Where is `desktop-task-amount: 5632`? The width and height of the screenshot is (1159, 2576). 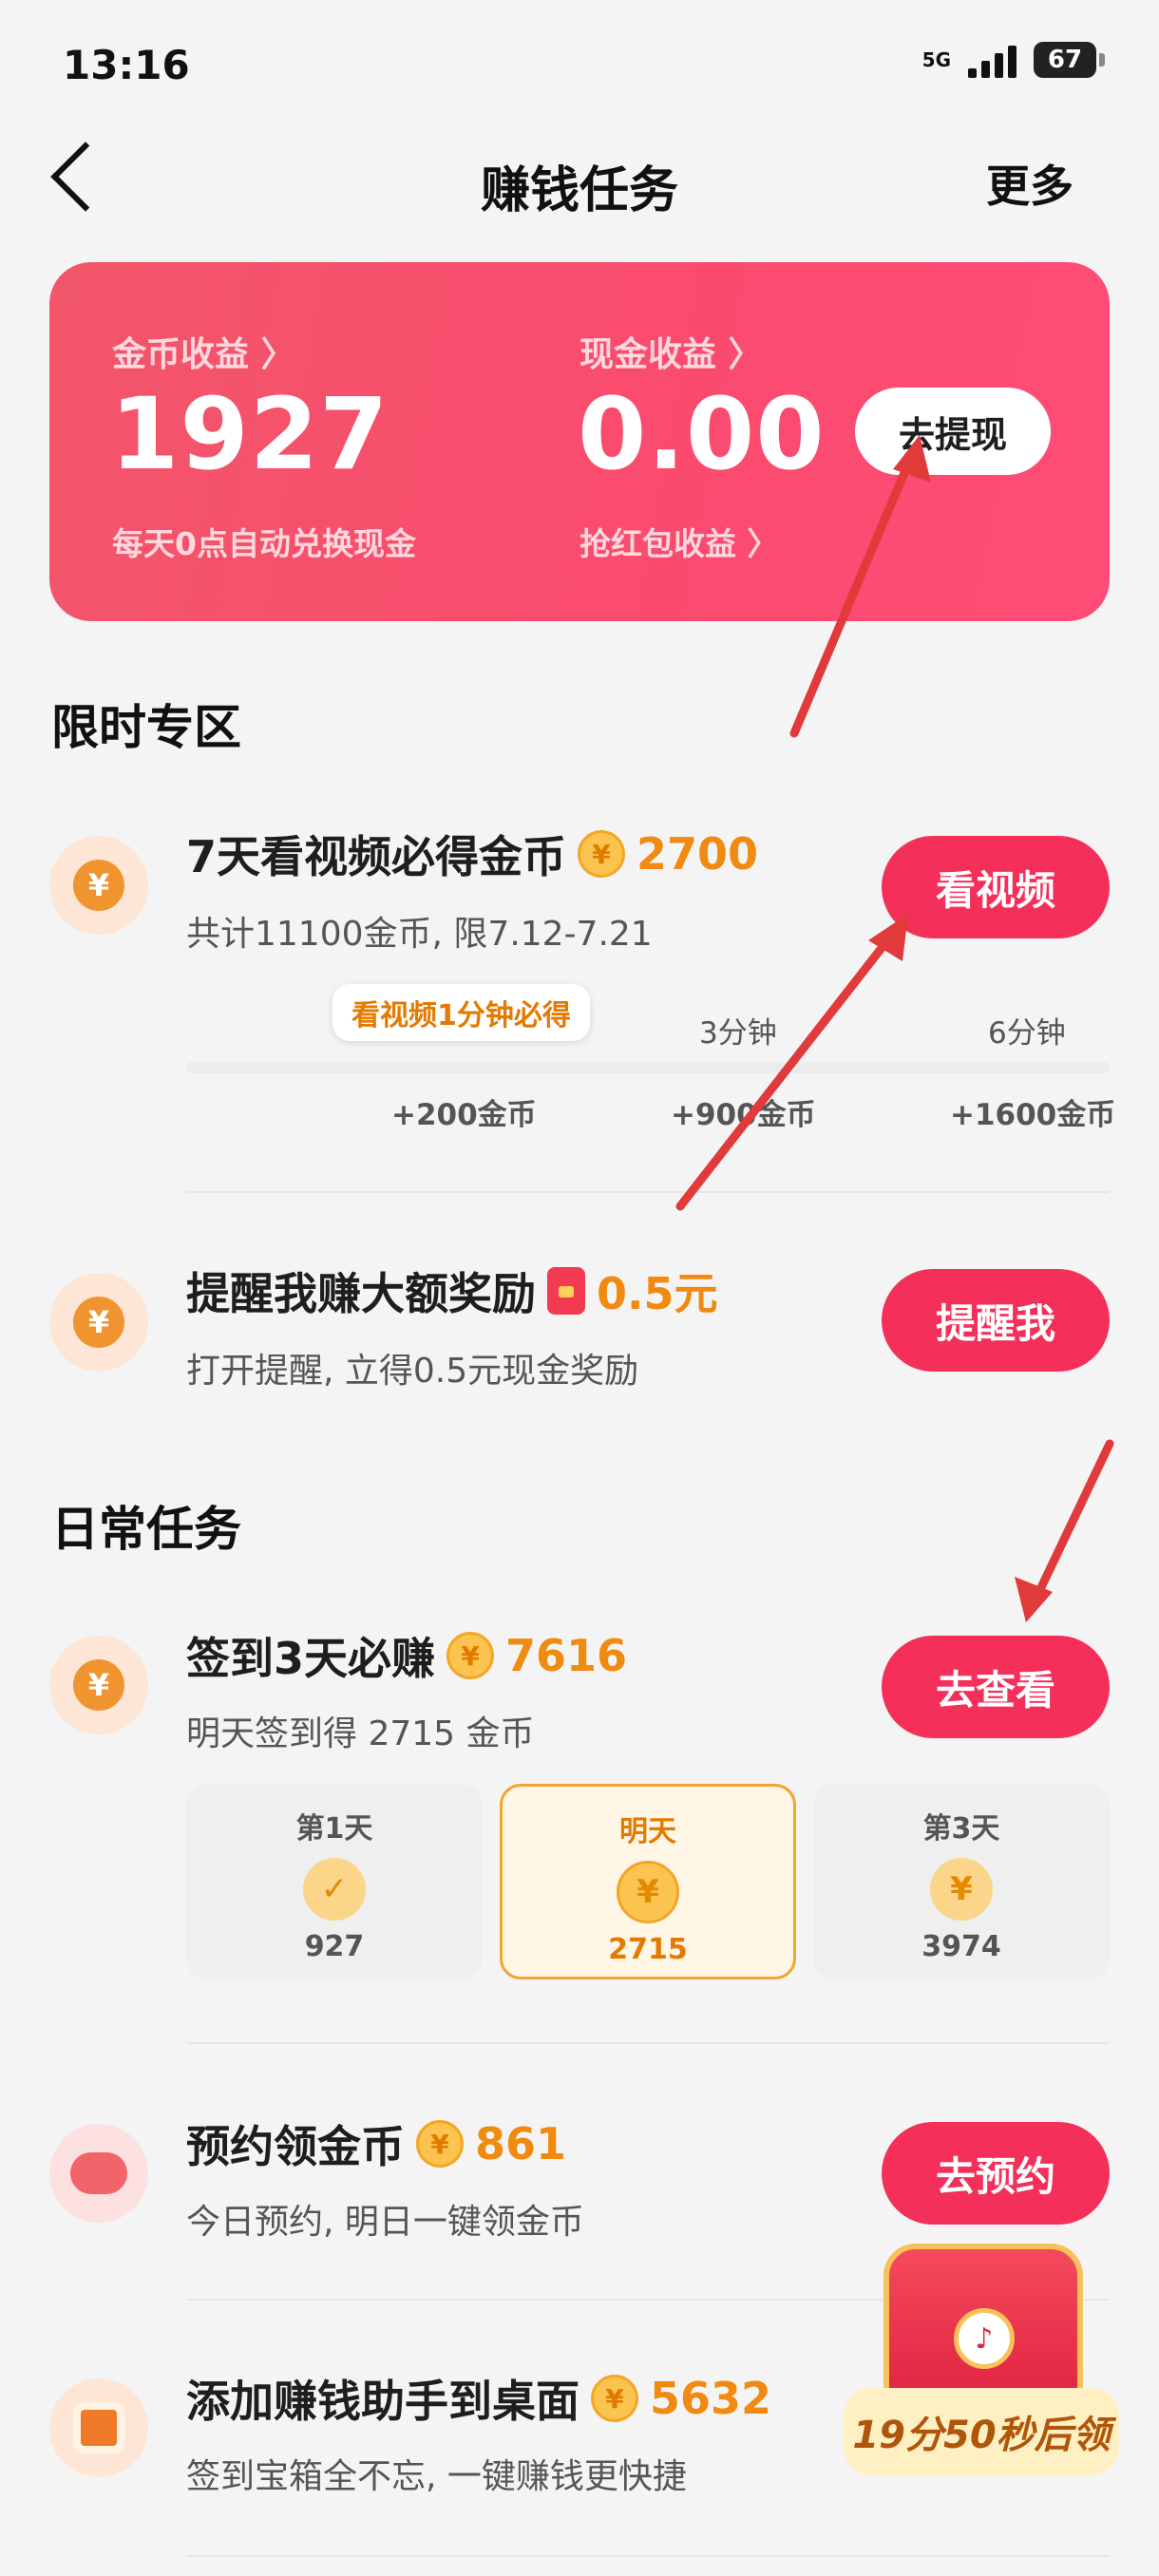
desktop-task-amount: 5632 is located at coordinates (711, 2398).